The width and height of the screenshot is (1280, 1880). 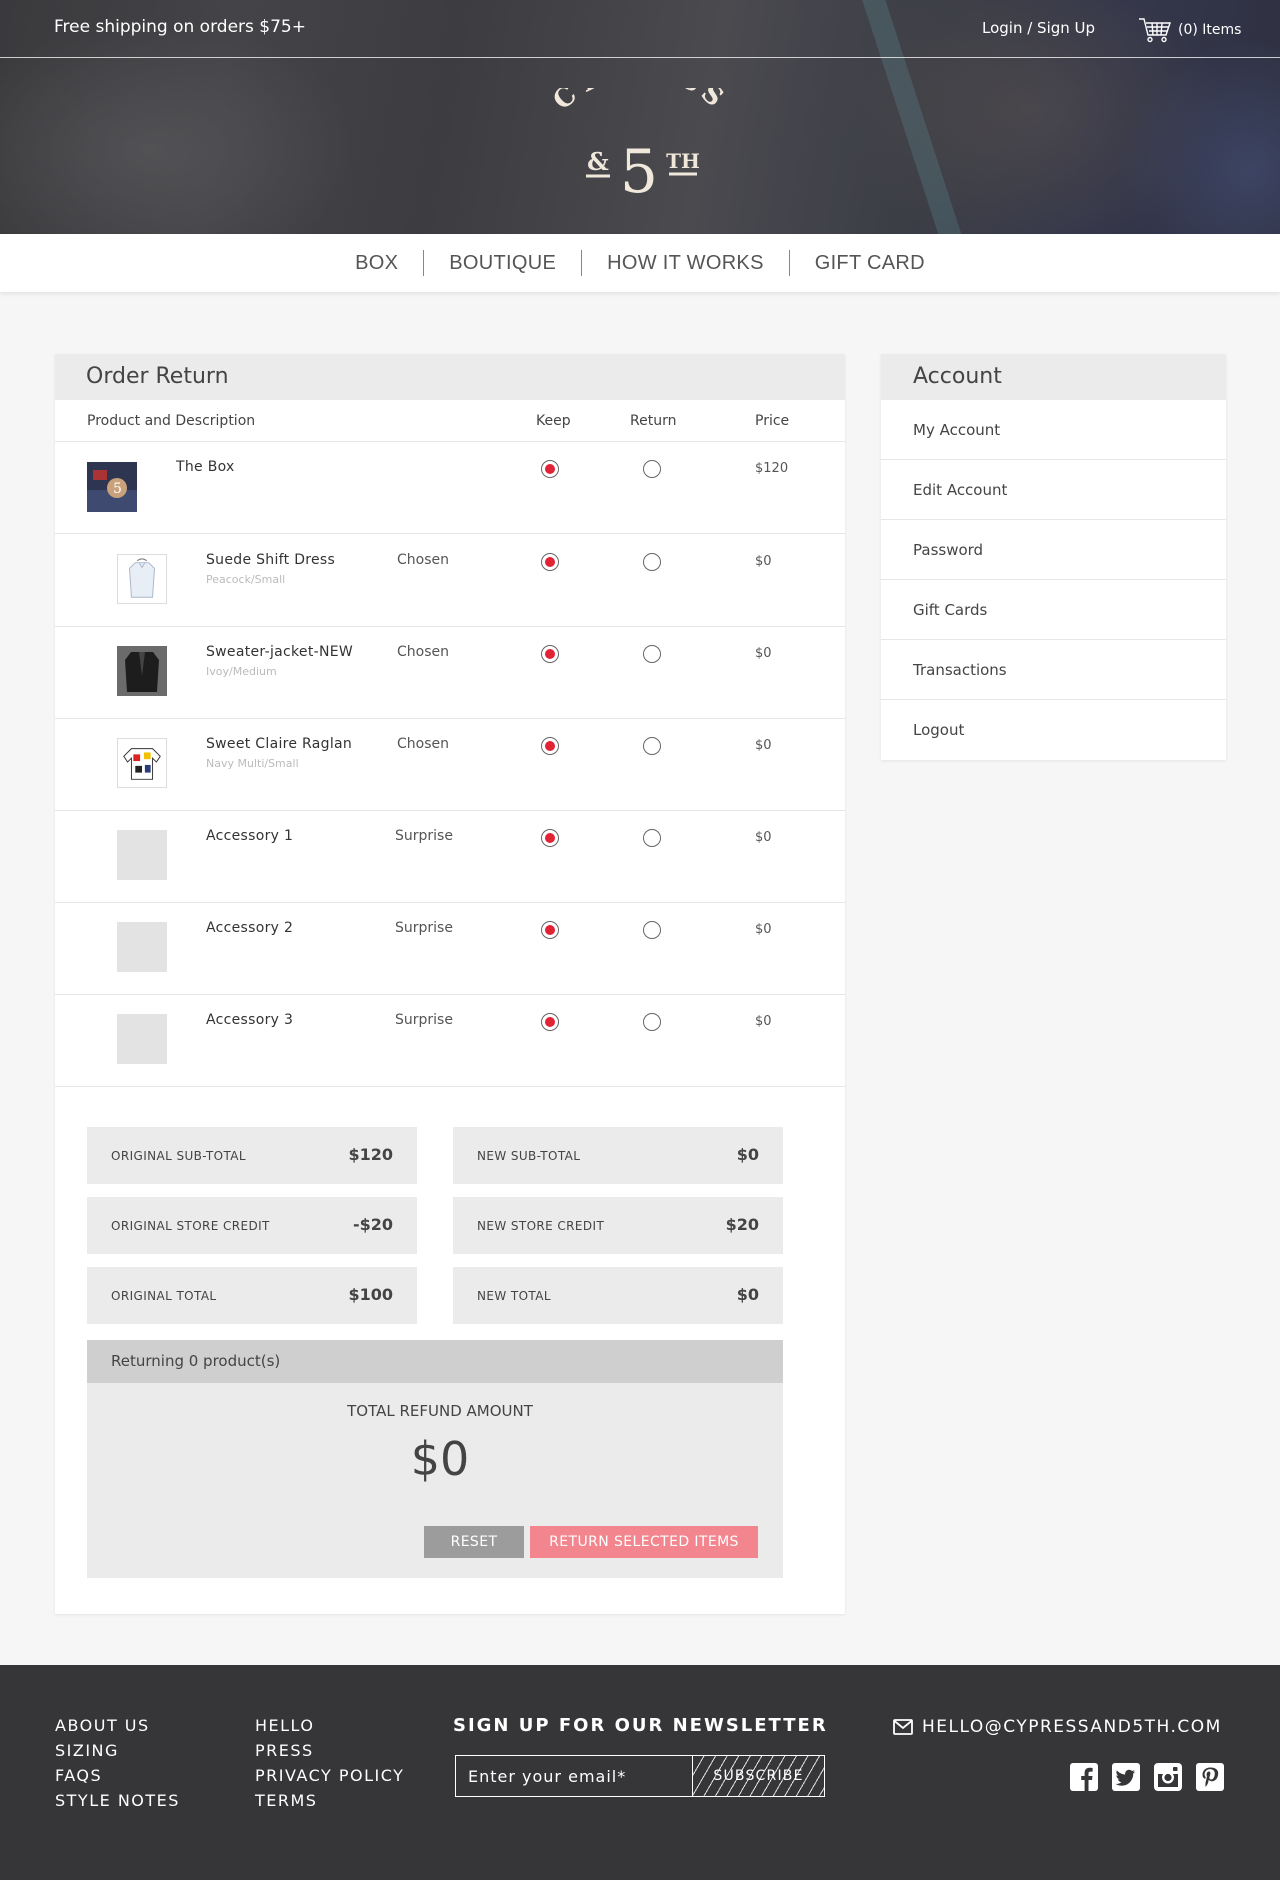 What do you see at coordinates (1053, 490) in the screenshot?
I see `account-link-edit-account: Edit Account` at bounding box center [1053, 490].